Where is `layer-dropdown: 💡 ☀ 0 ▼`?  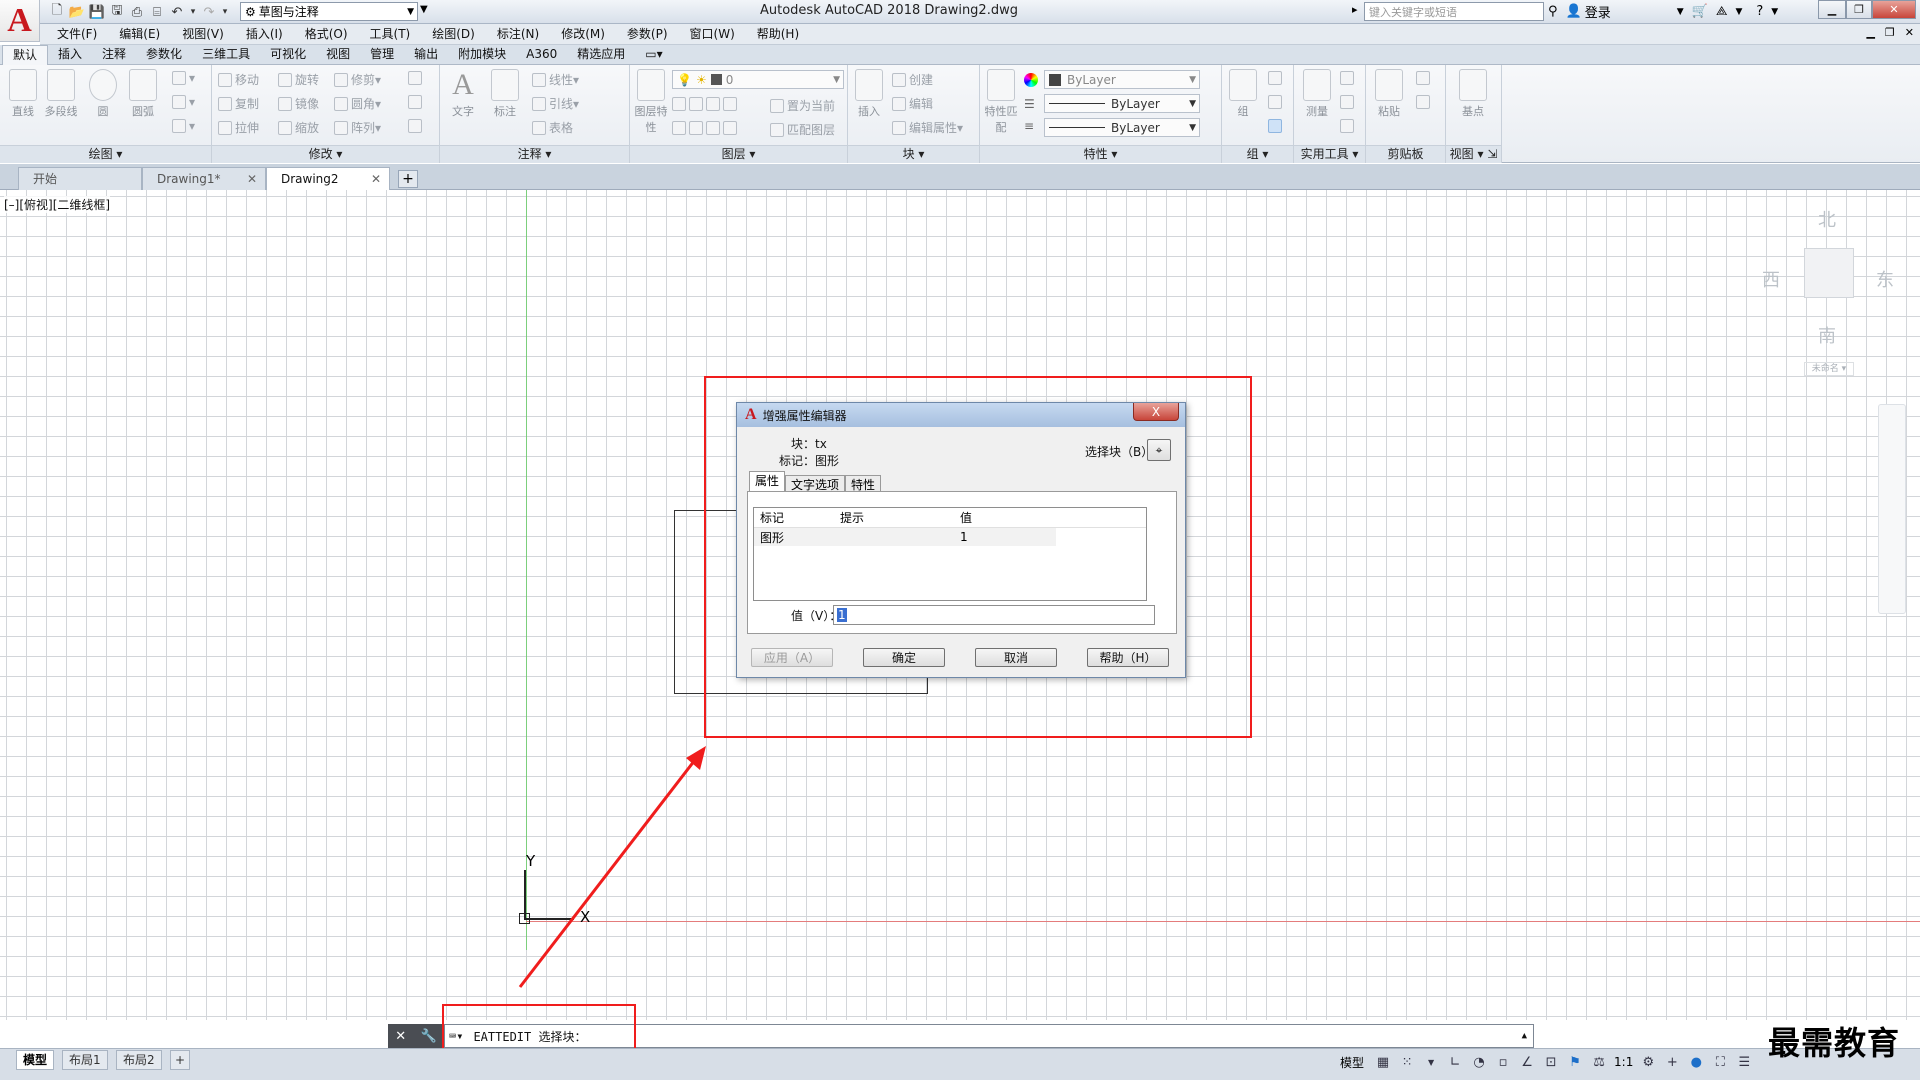 layer-dropdown: 💡 ☀ 0 ▼ is located at coordinates (758, 79).